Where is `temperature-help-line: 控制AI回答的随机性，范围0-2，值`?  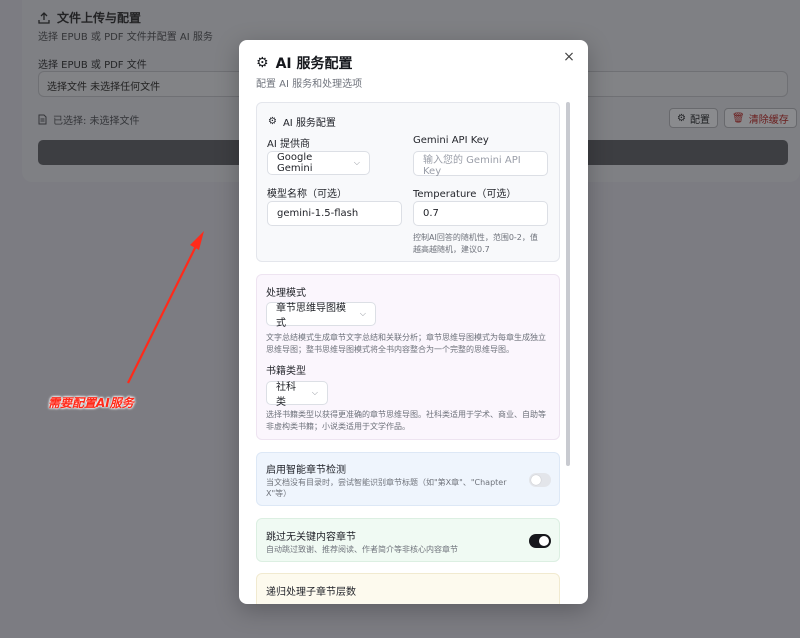 temperature-help-line: 控制AI回答的随机性，范围0-2，值 is located at coordinates (475, 237).